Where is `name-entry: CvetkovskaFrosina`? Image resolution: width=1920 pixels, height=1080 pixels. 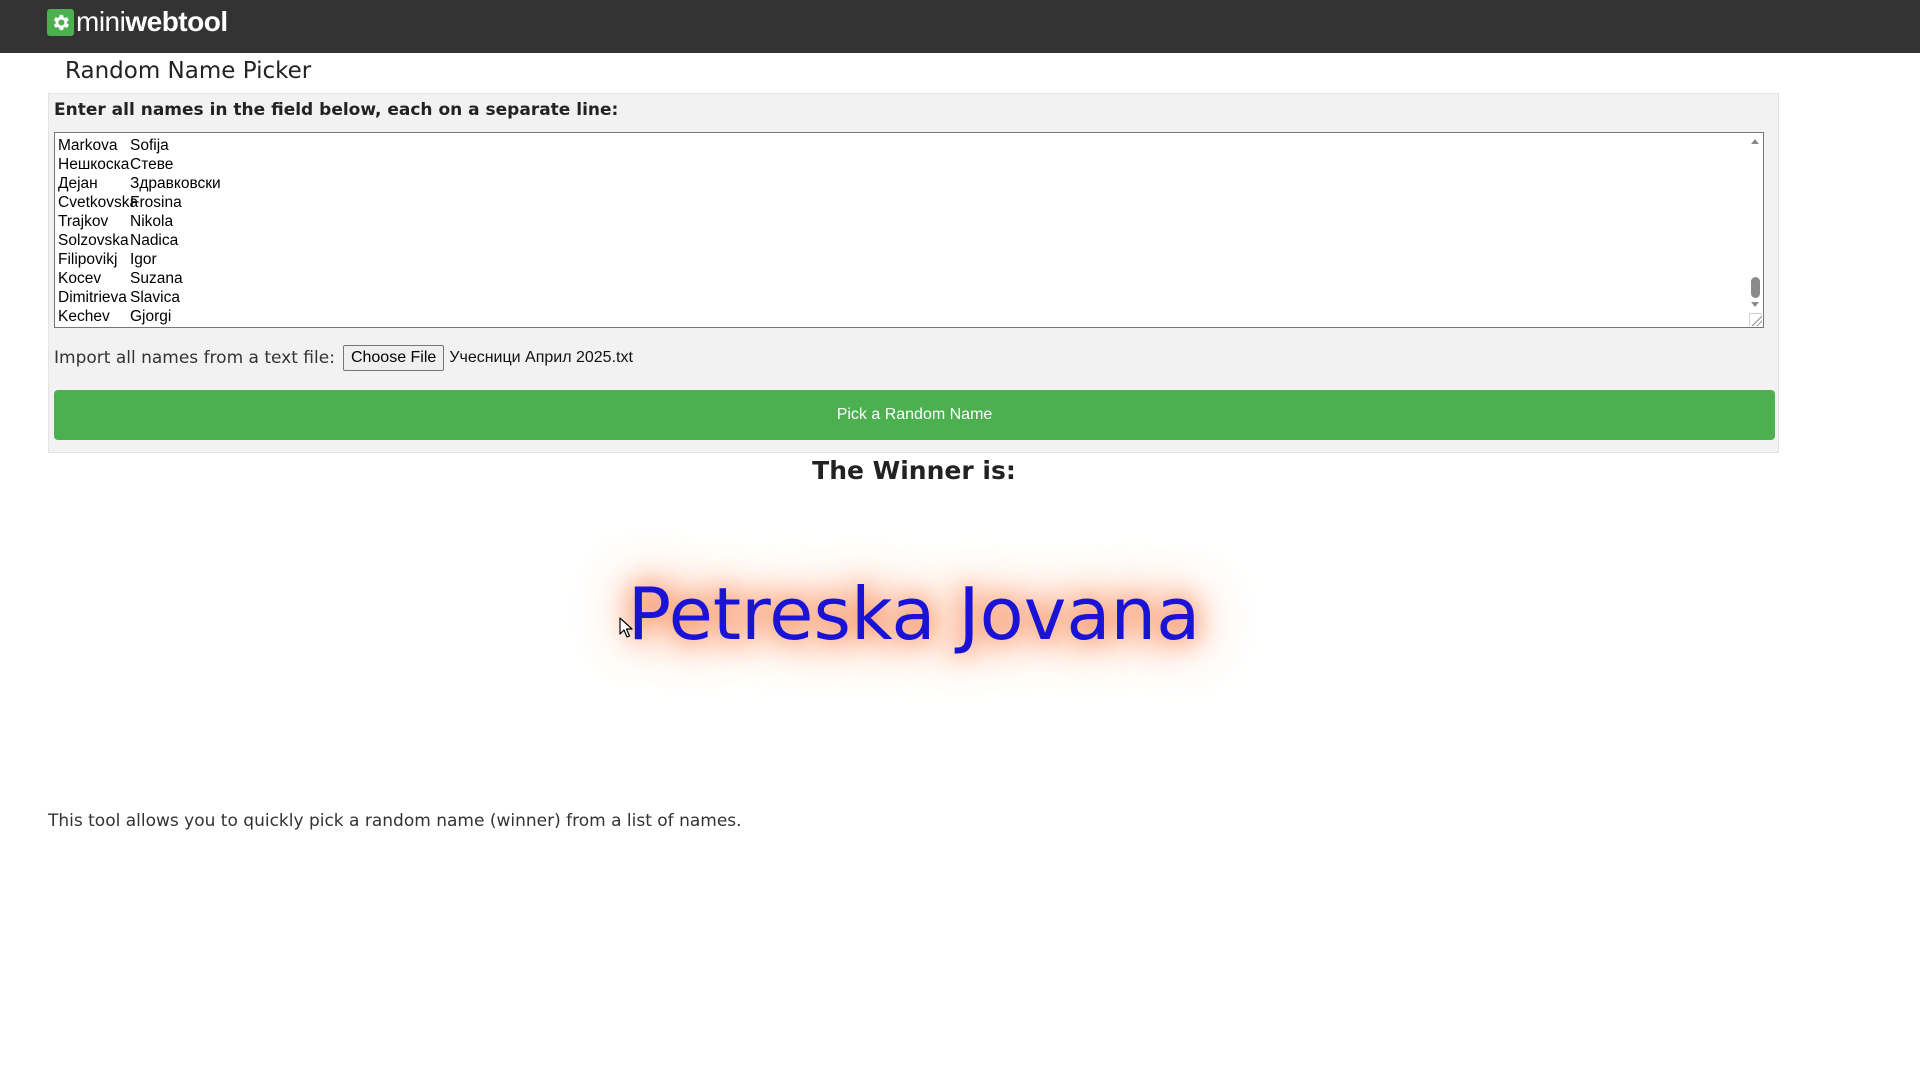 name-entry: CvetkovskaFrosina is located at coordinates (139, 202).